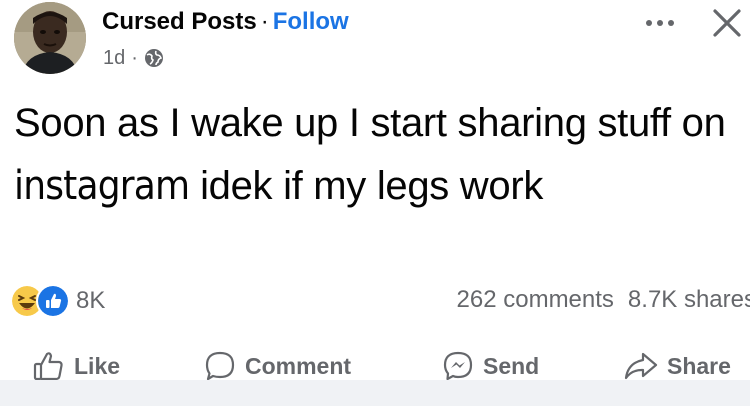  I want to click on comment-bubble-icon, so click(220, 366).